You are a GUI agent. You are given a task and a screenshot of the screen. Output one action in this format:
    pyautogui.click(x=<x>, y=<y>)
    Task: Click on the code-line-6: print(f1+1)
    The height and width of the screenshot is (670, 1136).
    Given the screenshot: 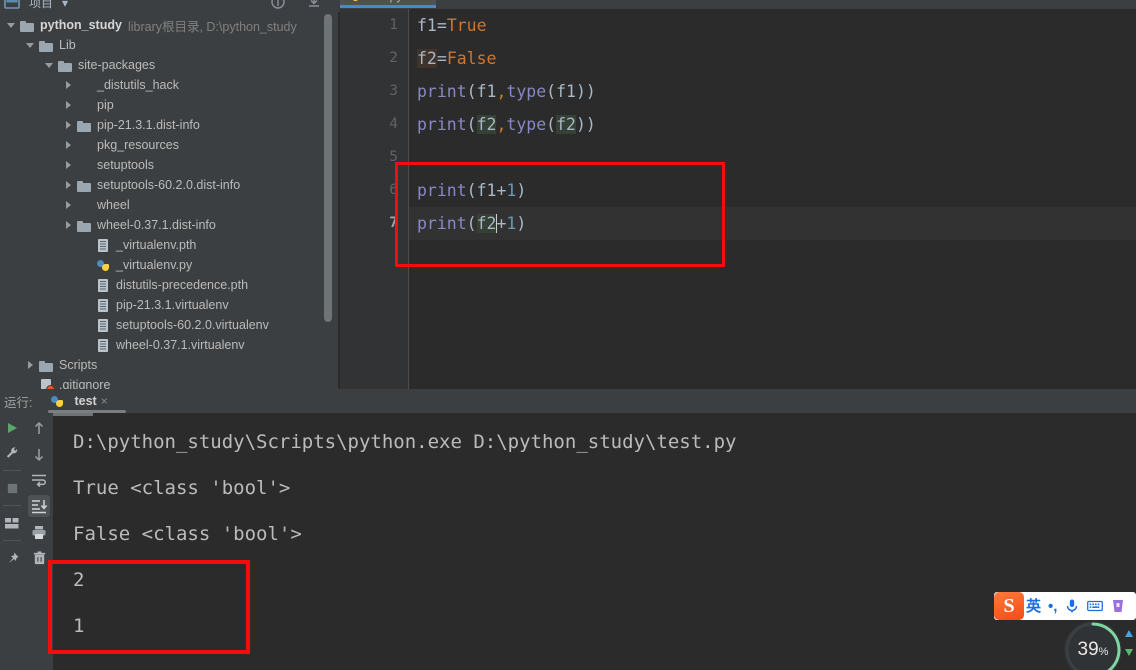 What is the action you would take?
    pyautogui.click(x=772, y=190)
    